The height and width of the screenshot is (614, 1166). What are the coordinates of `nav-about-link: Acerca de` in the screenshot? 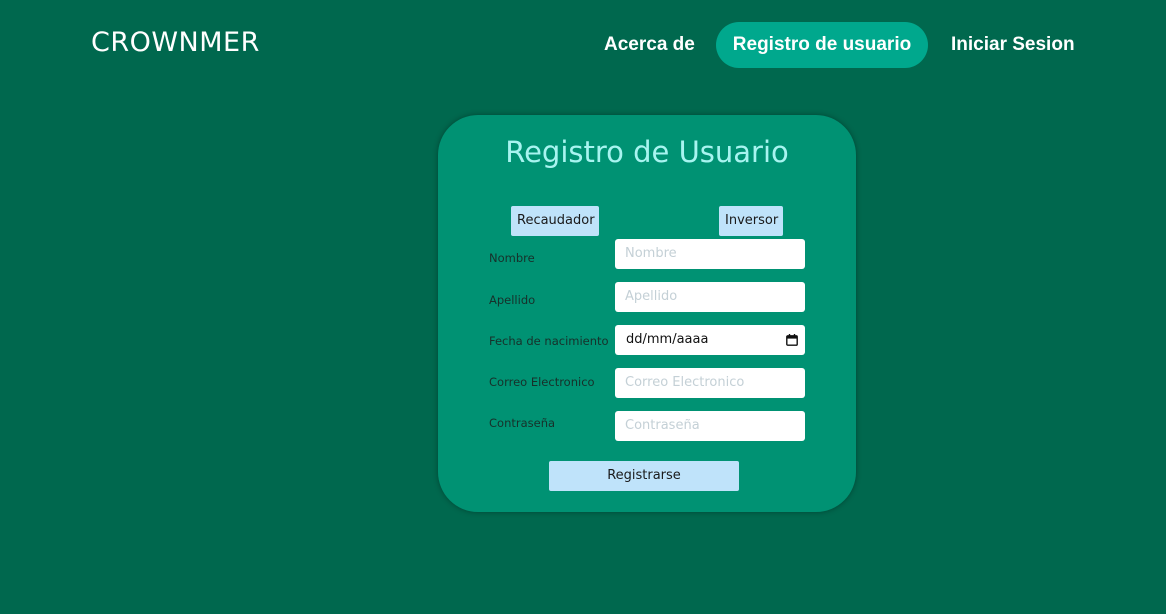 It's located at (649, 45).